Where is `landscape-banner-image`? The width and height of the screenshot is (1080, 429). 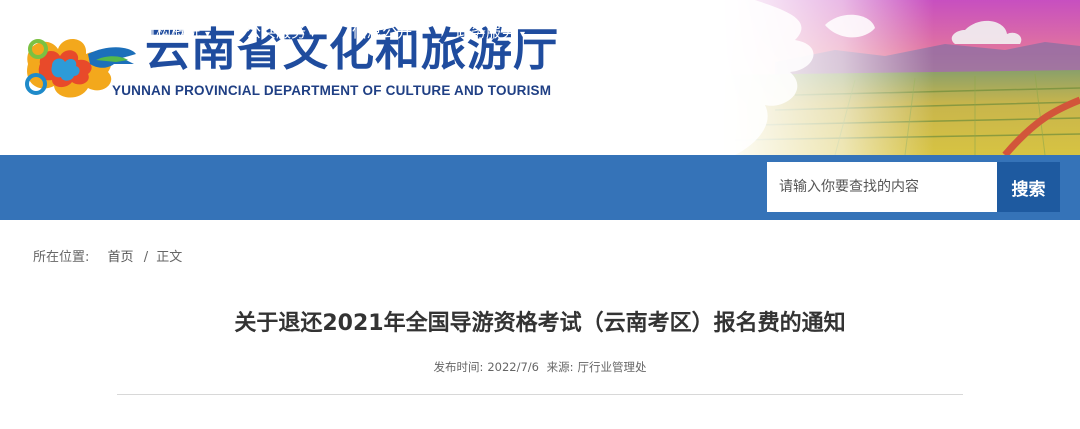
landscape-banner-image is located at coordinates (897, 77).